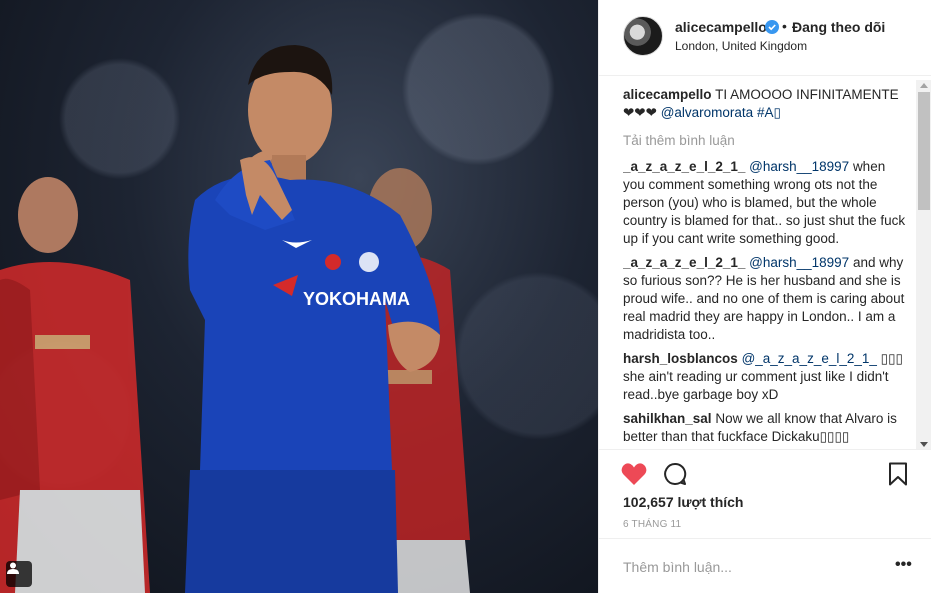 The height and width of the screenshot is (593, 931). What do you see at coordinates (675, 474) in the screenshot?
I see `comment-bubble-icon` at bounding box center [675, 474].